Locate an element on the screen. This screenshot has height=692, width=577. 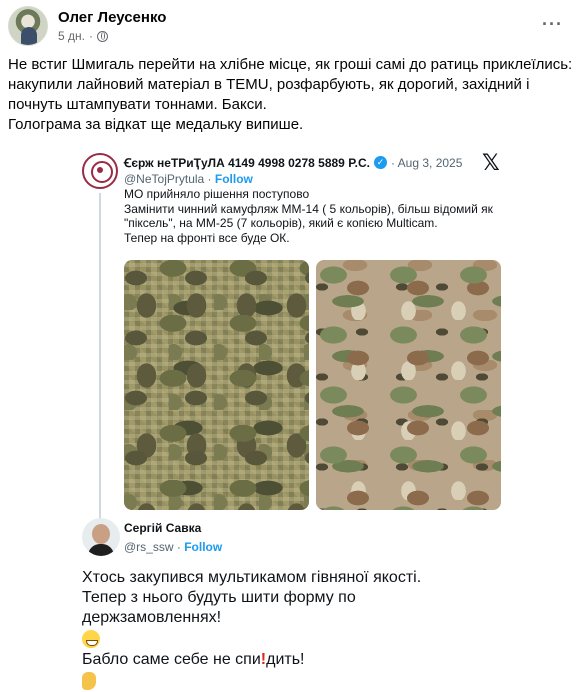
reply-handle-line: @rs_ssw · Follow is located at coordinates (173, 547).